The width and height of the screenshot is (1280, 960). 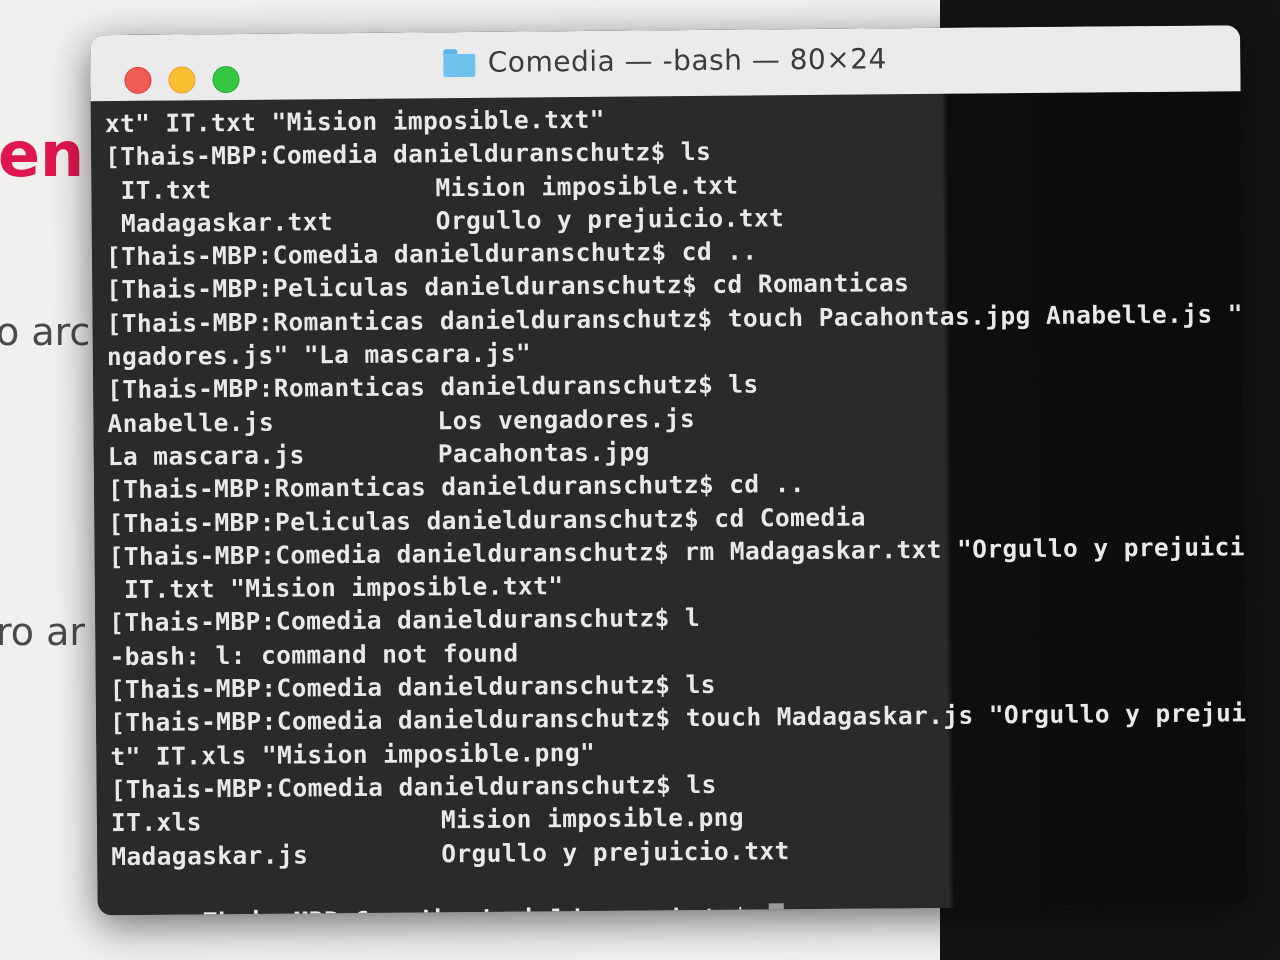 I want to click on terminal-line-text: La mascara.js, so click(x=206, y=456).